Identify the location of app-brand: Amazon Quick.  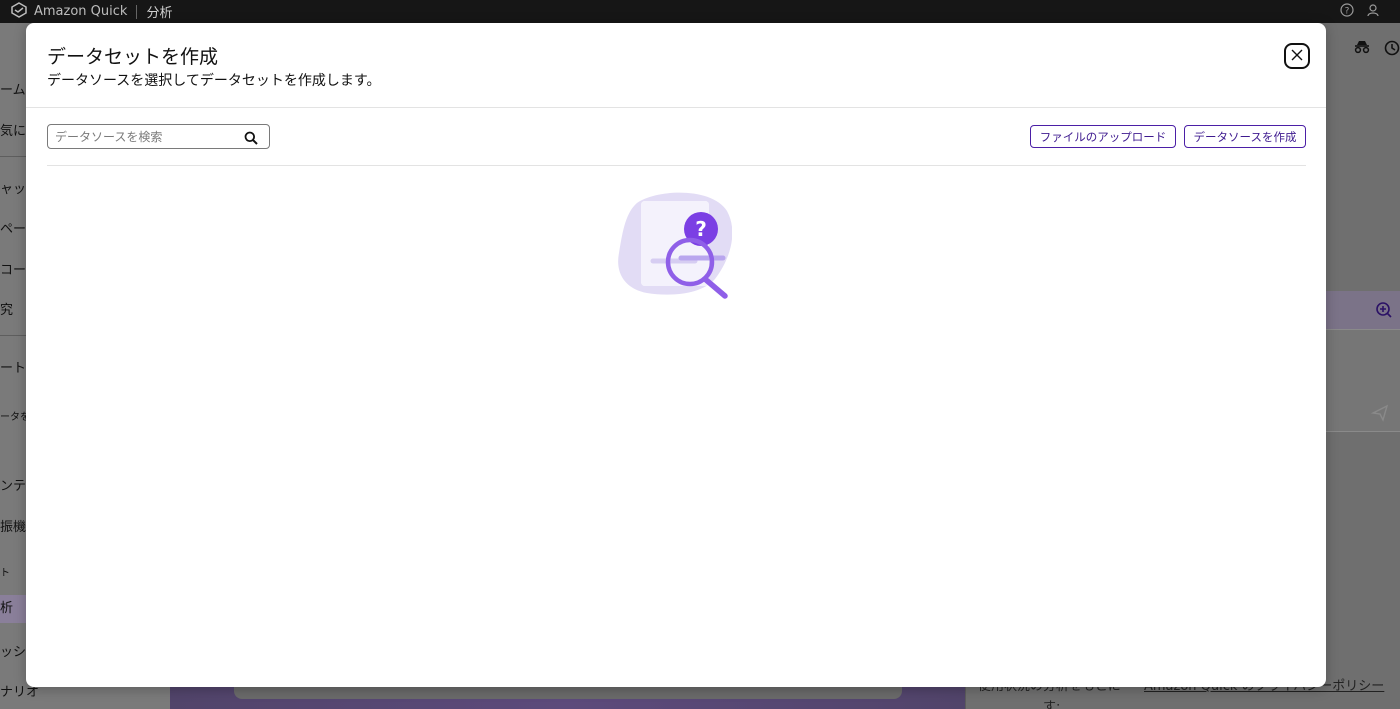
(64, 11).